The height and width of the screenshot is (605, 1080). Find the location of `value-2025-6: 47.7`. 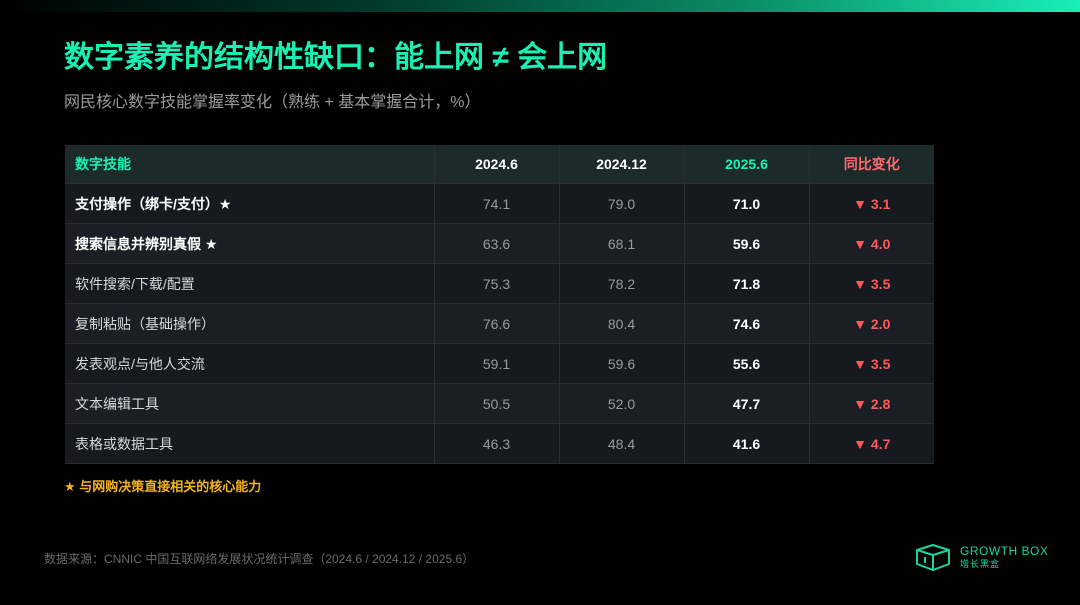

value-2025-6: 47.7 is located at coordinates (746, 403).